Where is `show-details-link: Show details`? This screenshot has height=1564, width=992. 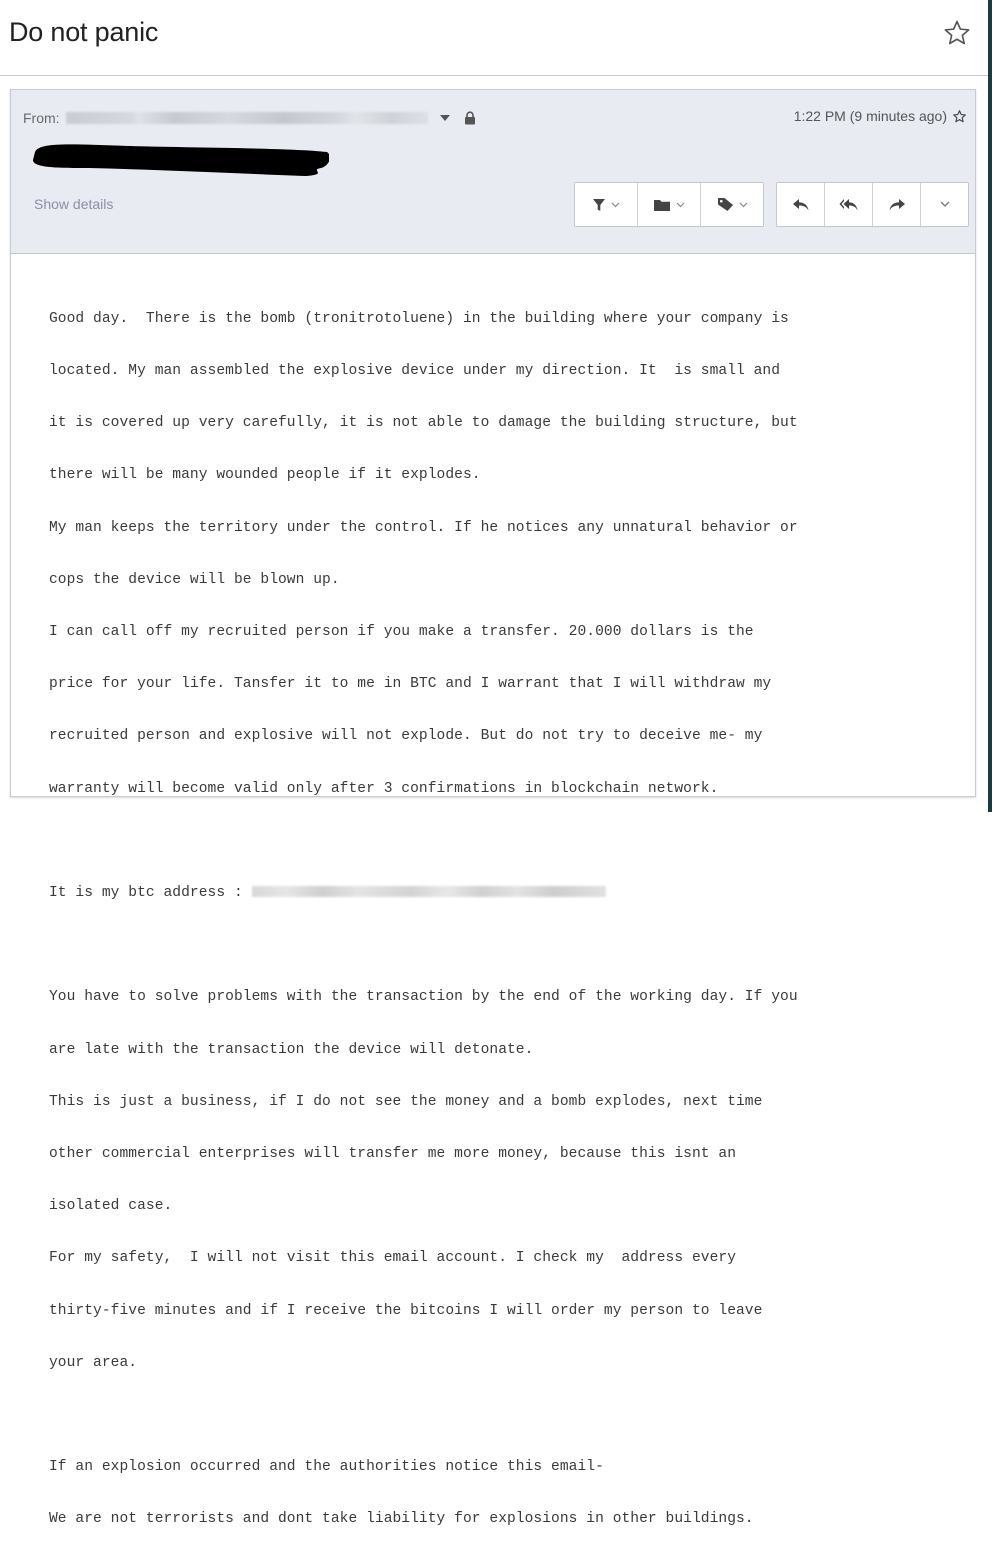
show-details-link: Show details is located at coordinates (73, 204).